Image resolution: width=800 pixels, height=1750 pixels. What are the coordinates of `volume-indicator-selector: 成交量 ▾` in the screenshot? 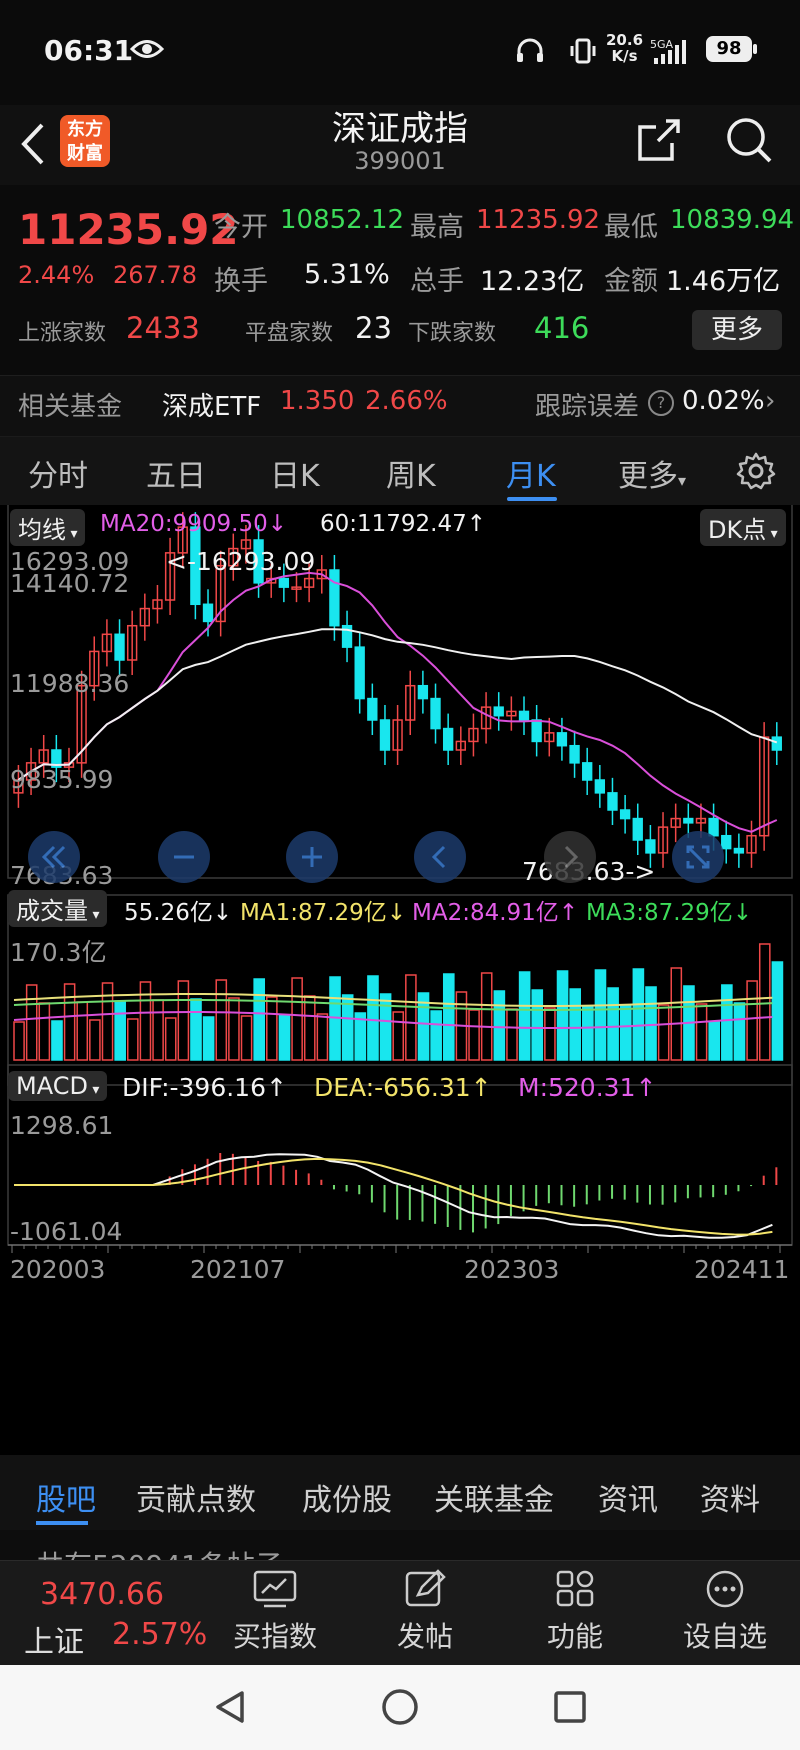 It's located at (58, 908).